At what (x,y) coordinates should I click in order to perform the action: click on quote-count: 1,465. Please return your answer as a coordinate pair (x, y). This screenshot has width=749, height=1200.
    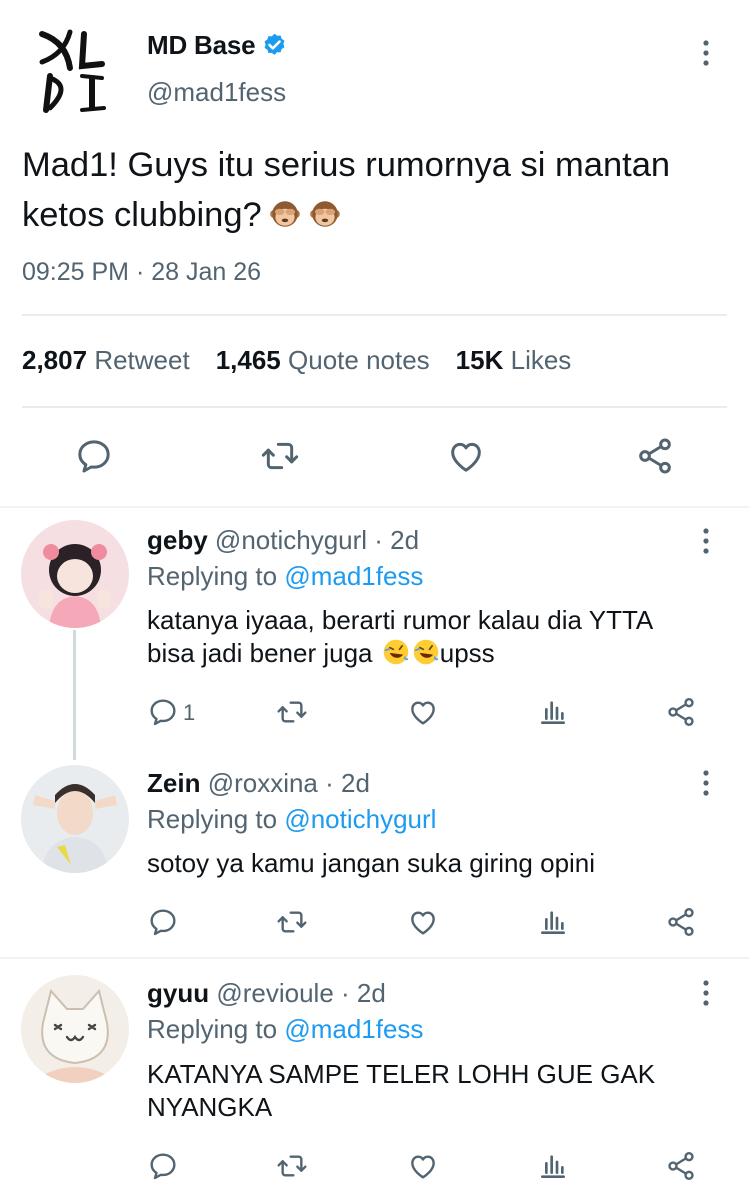
    Looking at the image, I should click on (248, 360).